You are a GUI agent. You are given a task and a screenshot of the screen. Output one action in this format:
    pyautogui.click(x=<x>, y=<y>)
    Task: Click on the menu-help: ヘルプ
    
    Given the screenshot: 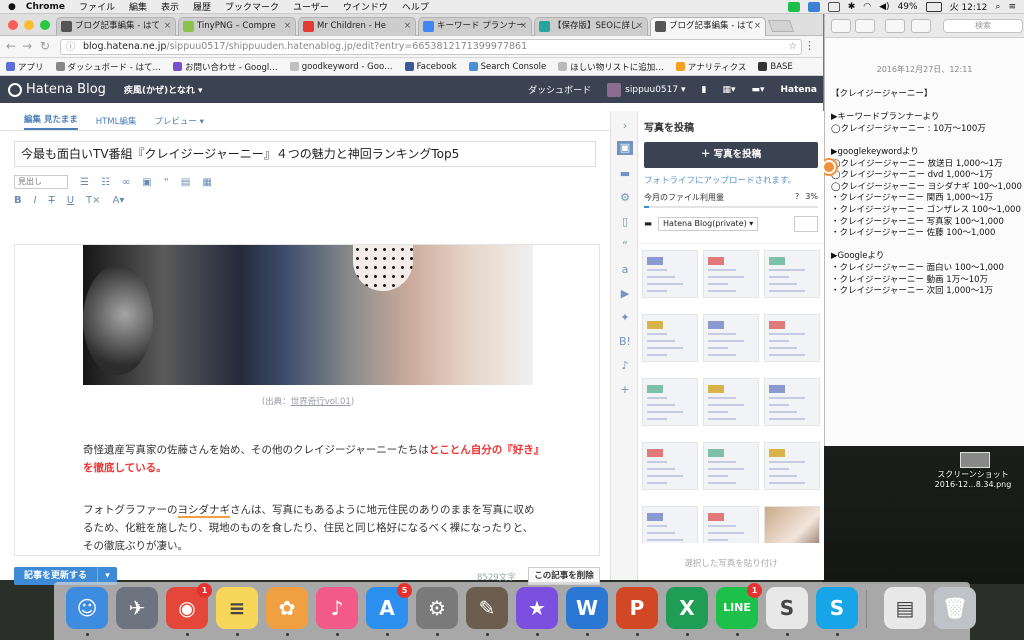 What is the action you would take?
    pyautogui.click(x=415, y=6)
    